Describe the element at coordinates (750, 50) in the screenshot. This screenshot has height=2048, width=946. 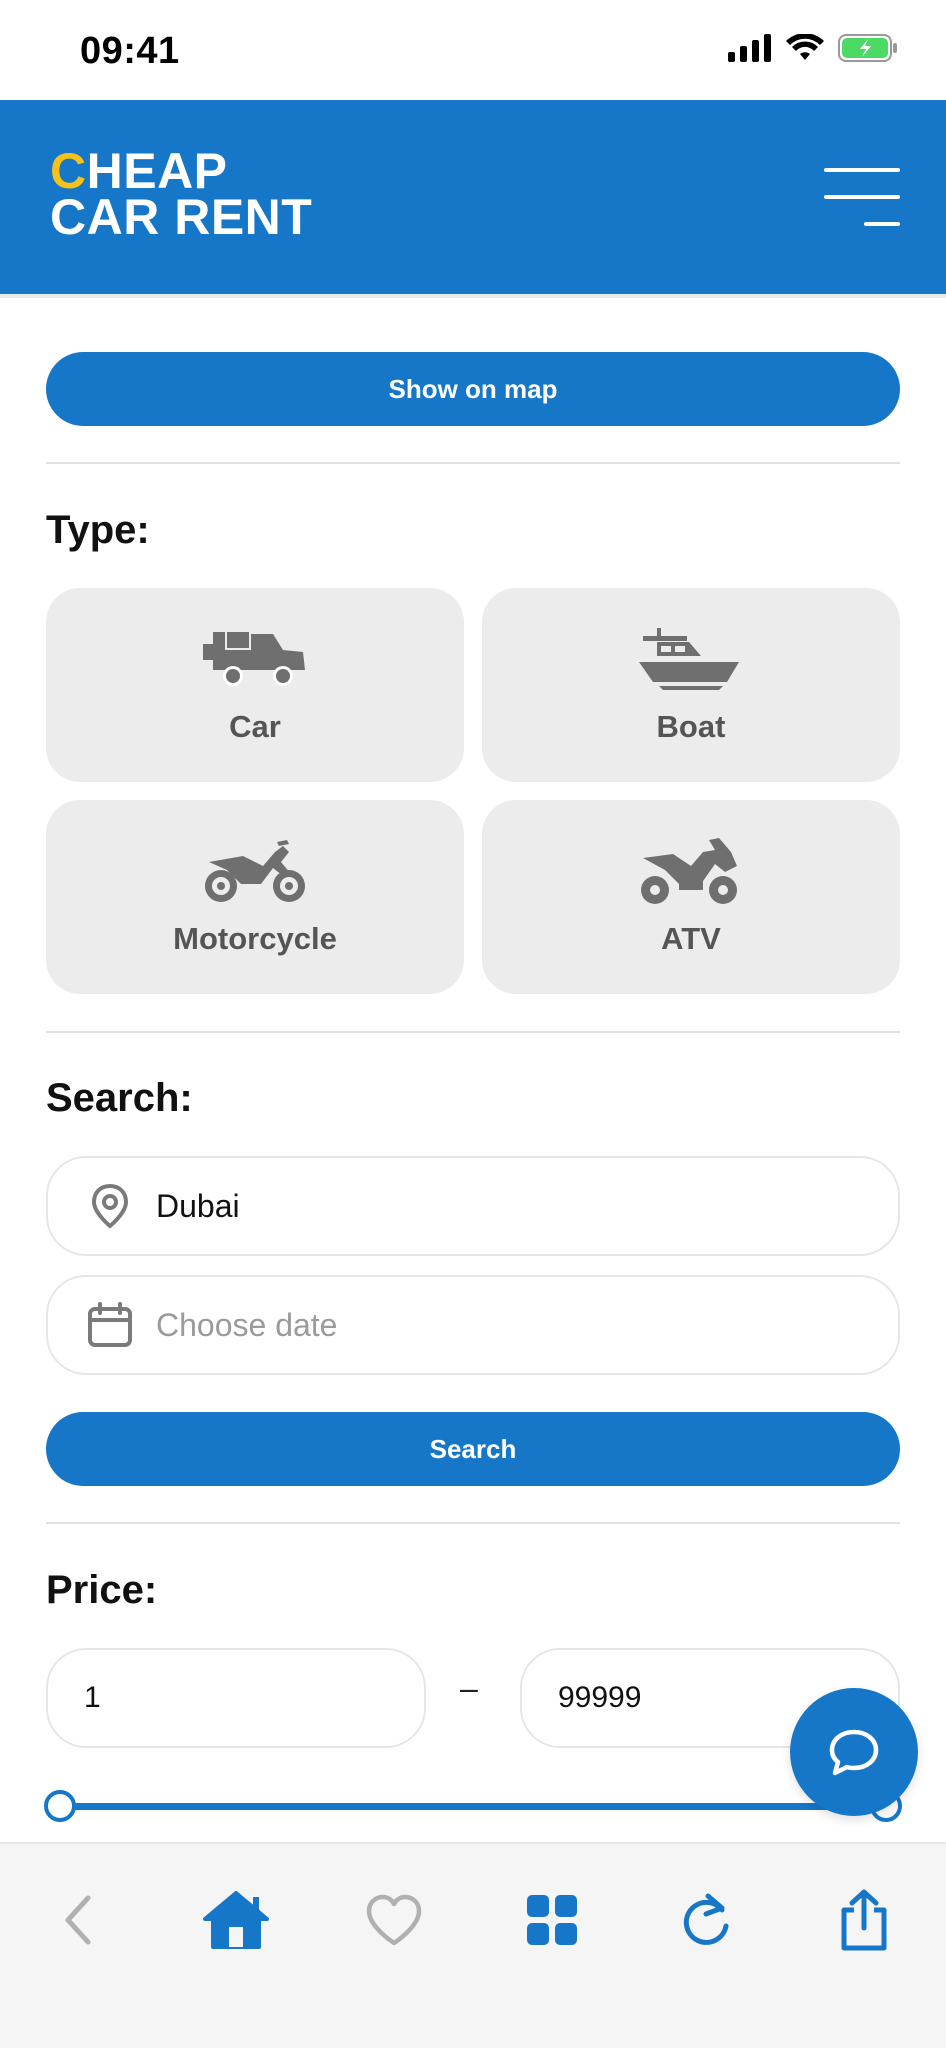
I see `signal-icon` at that location.